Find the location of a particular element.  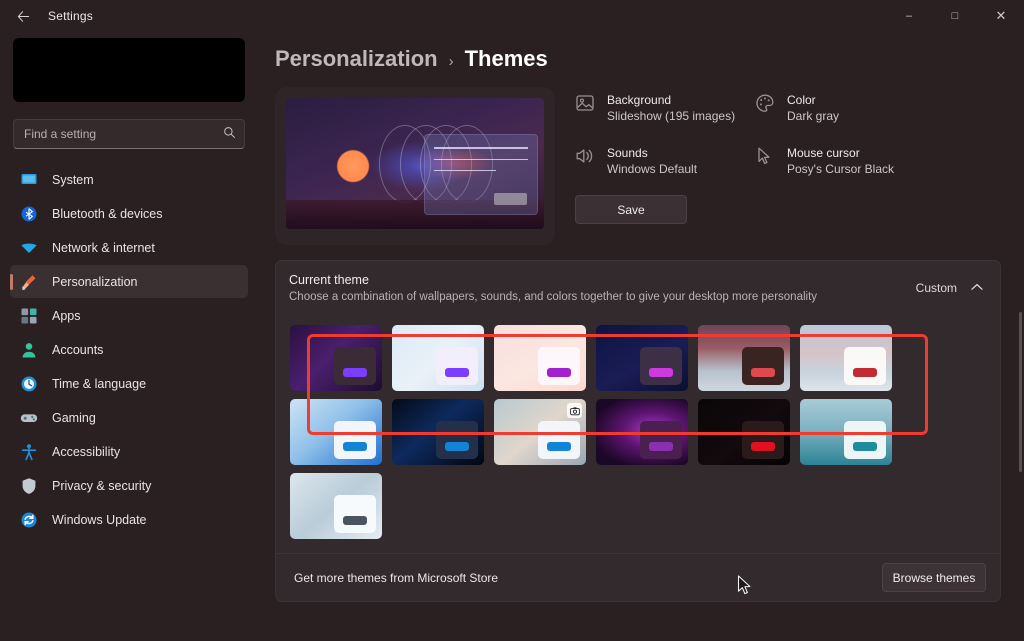

theme-tile-windows-swirl-light is located at coordinates (336, 506).